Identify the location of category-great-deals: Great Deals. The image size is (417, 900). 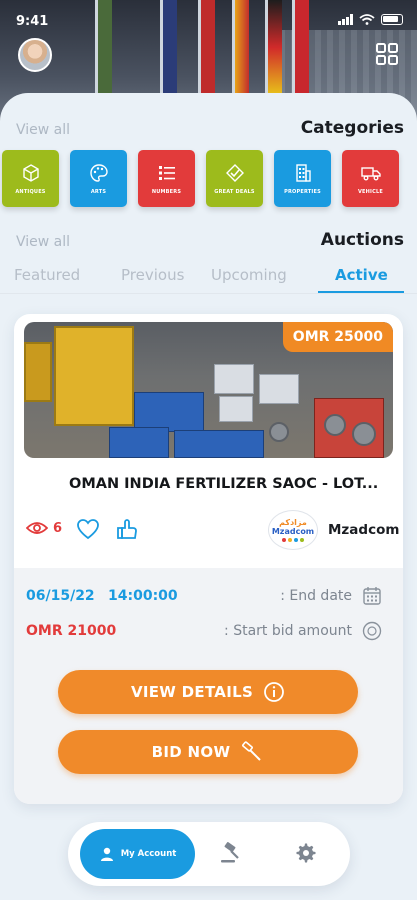
(234, 178).